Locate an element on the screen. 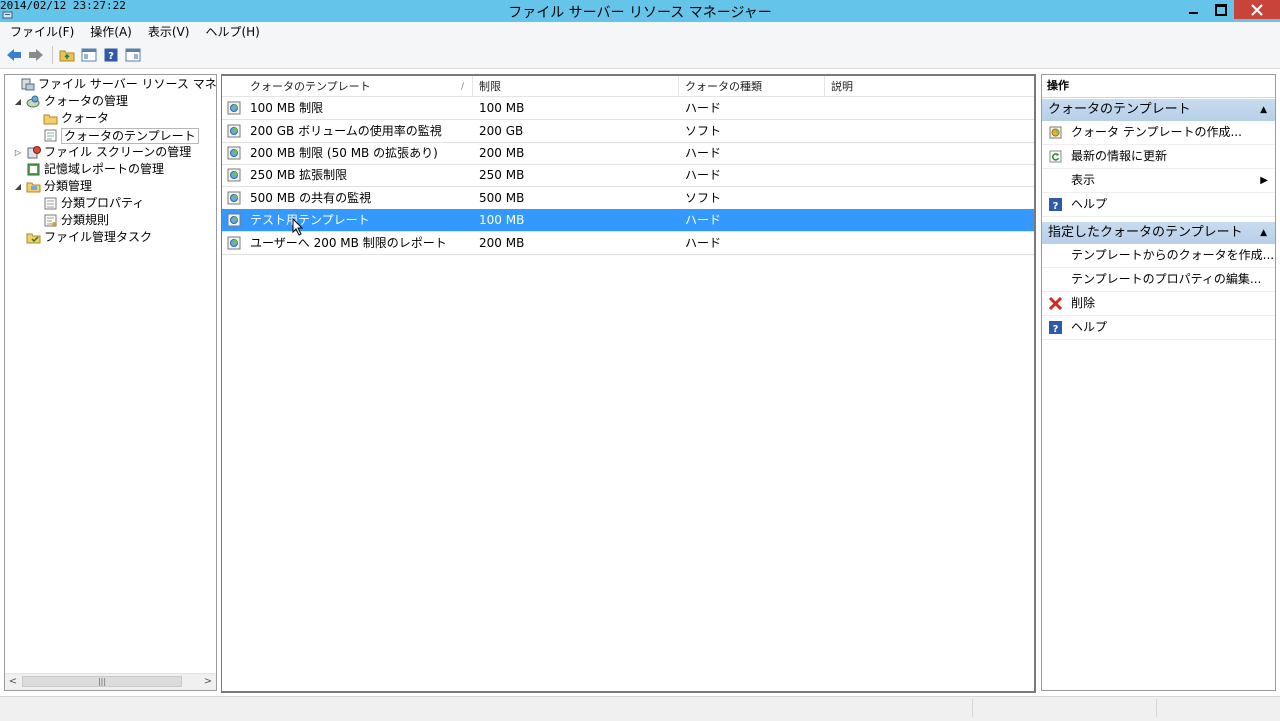 The height and width of the screenshot is (721, 1280). tree-file-management-tasks: ファイル管理タスク is located at coordinates (82, 237).